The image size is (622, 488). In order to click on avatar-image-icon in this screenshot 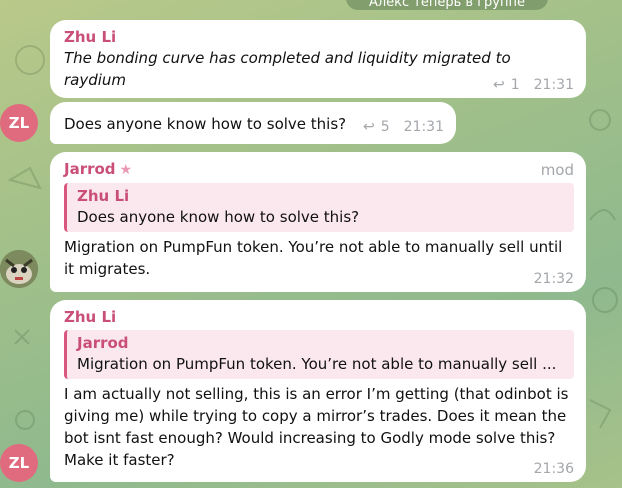, I will do `click(19, 269)`.